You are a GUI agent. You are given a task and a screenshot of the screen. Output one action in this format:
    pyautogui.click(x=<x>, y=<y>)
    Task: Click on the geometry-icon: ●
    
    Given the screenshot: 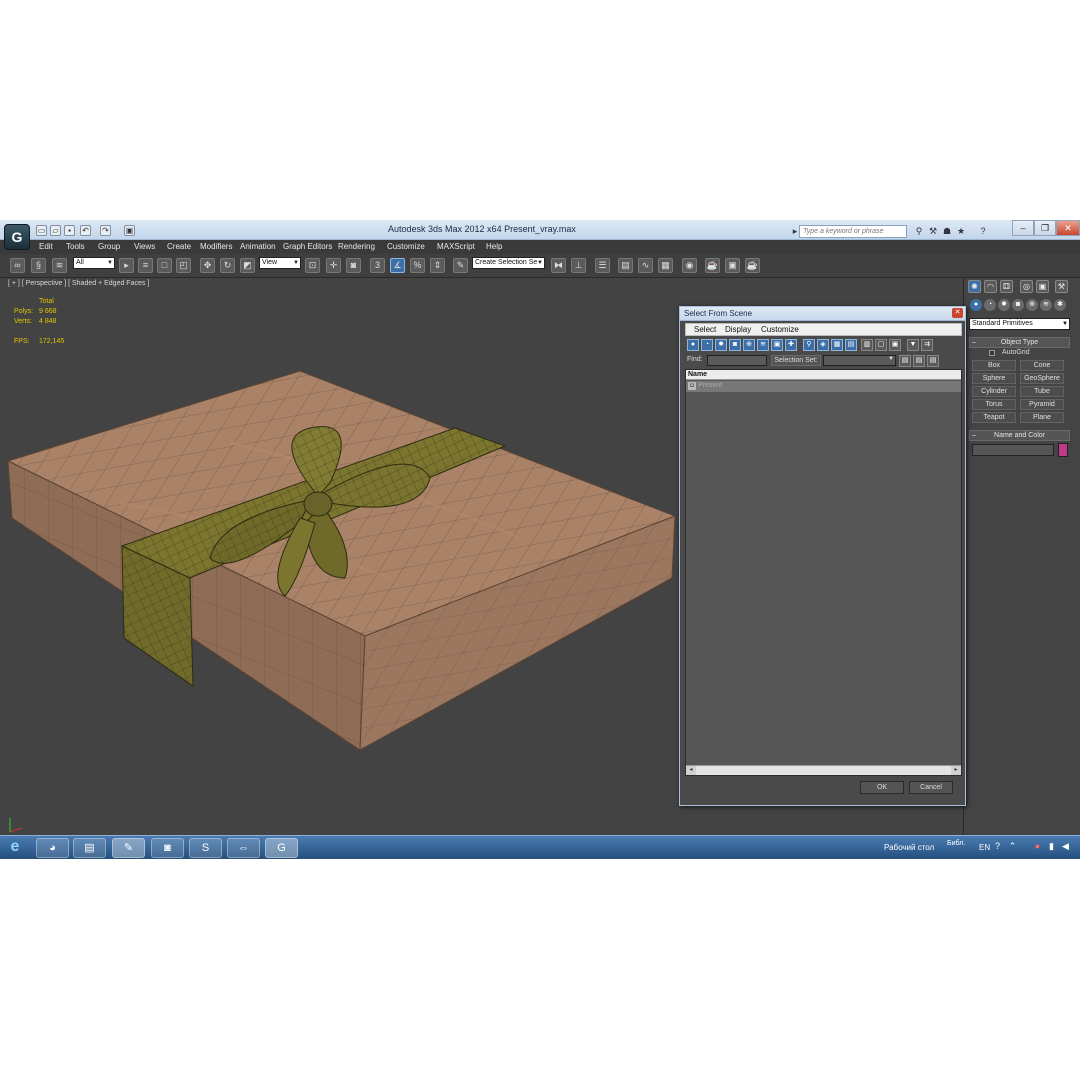 What is the action you would take?
    pyautogui.click(x=976, y=305)
    